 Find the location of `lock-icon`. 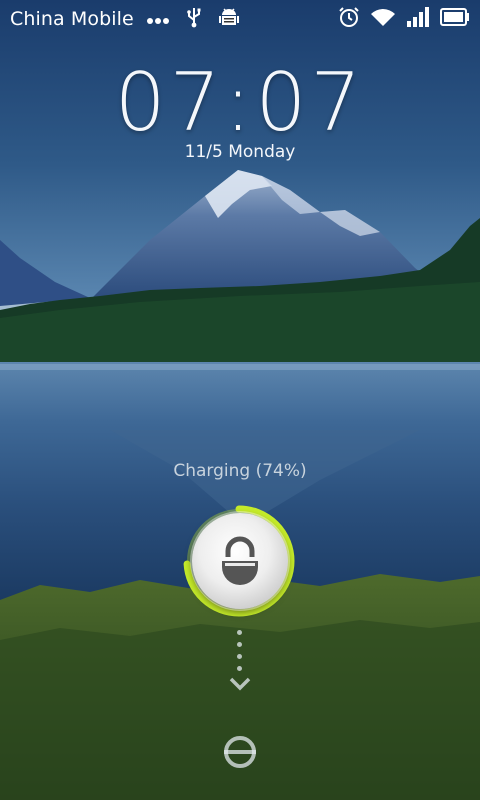

lock-icon is located at coordinates (240, 562).